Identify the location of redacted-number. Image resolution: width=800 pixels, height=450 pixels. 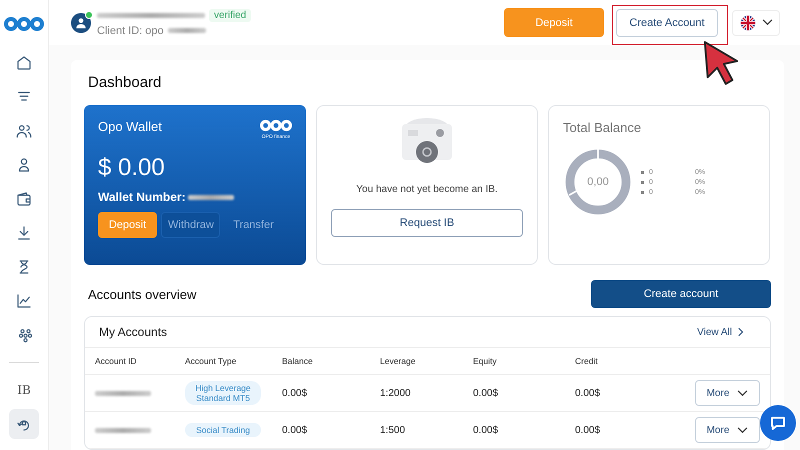
(211, 197).